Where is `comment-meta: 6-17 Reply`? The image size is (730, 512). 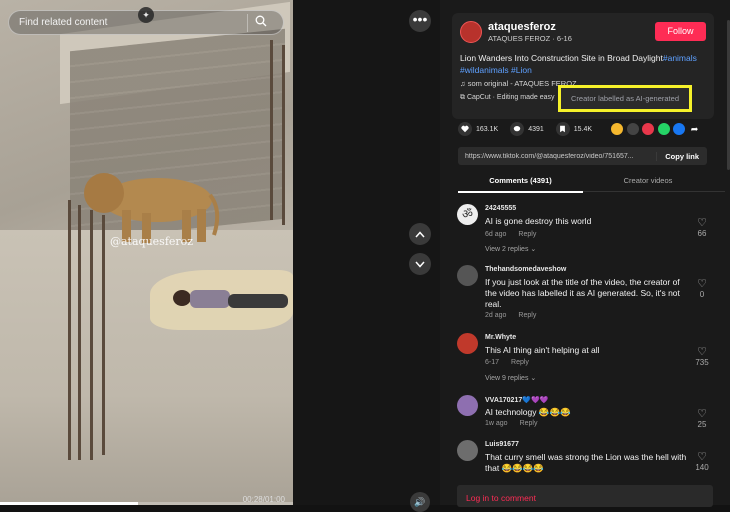
comment-meta: 6-17 Reply is located at coordinates (507, 362).